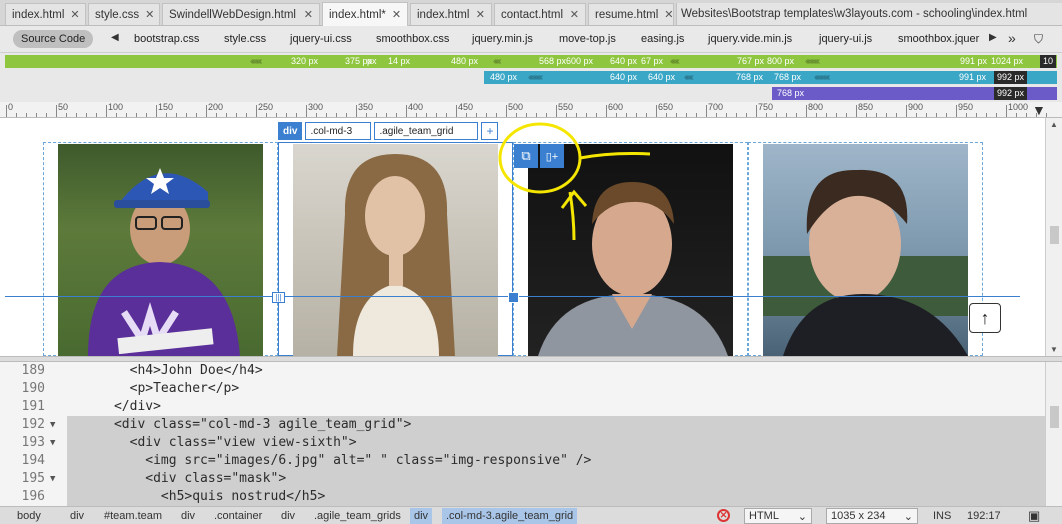  I want to click on code-scrollbar, so click(1053, 434).